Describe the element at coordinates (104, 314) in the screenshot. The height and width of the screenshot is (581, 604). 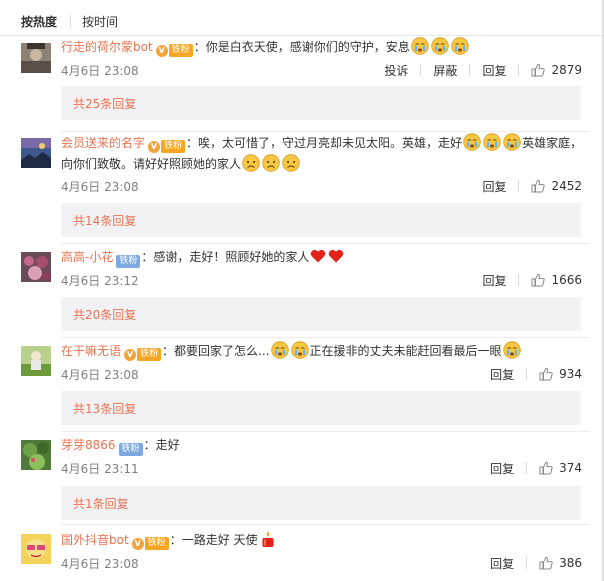
I see `view-replies-link: 共20条回复` at that location.